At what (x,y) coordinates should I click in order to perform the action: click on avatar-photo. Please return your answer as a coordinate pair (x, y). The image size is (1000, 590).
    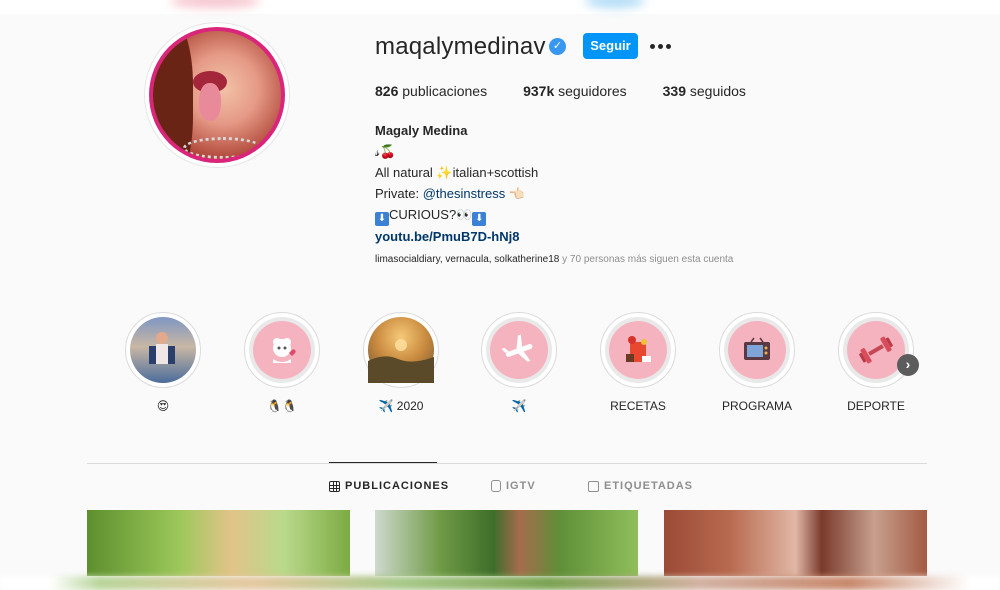
    Looking at the image, I should click on (217, 95).